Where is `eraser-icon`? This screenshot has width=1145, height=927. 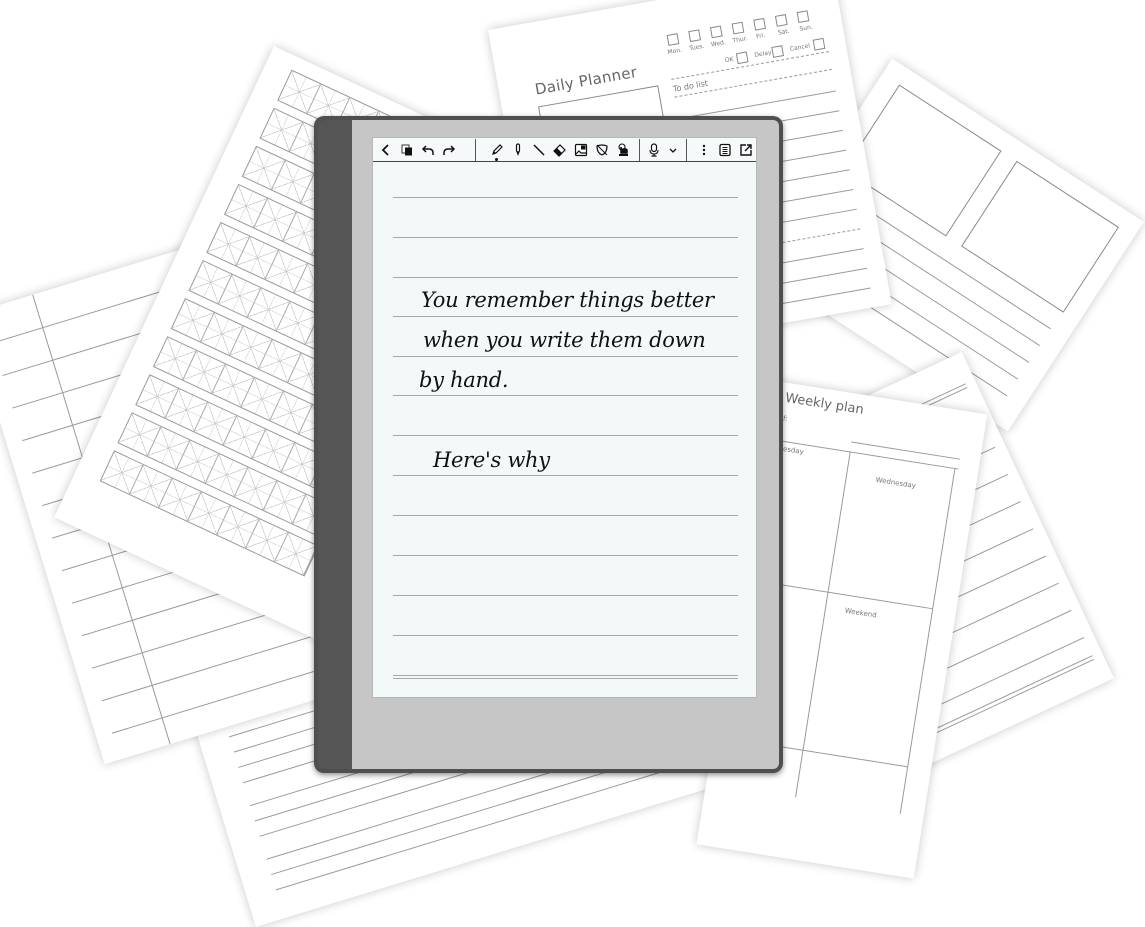
eraser-icon is located at coordinates (559, 150).